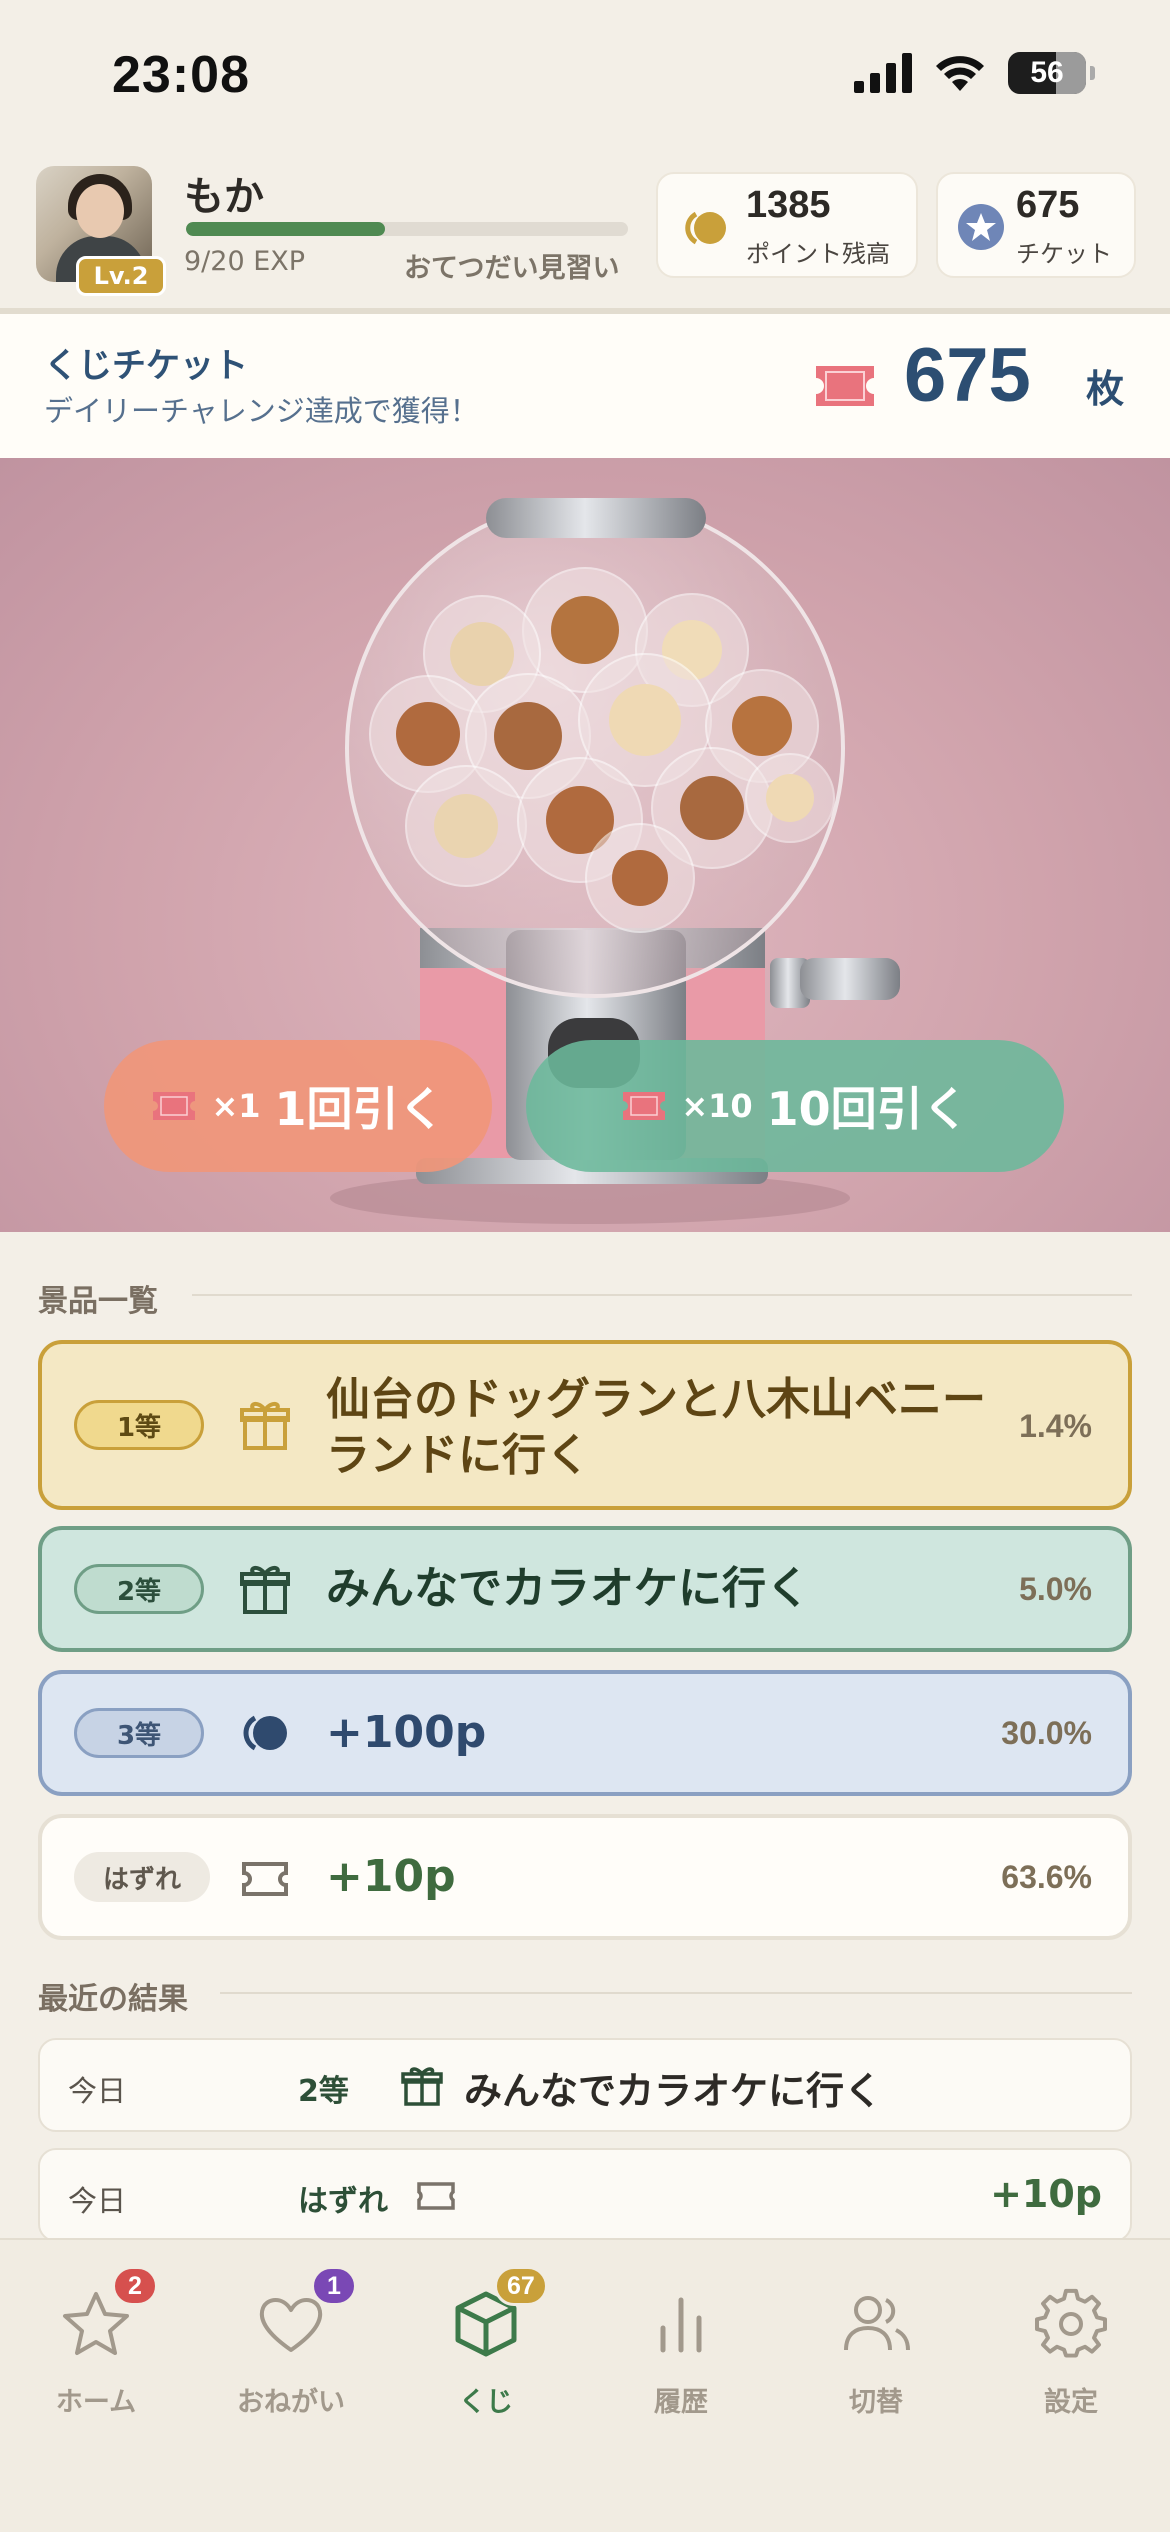 This screenshot has height=2532, width=1170. I want to click on tab-lottery: 67 くじ, so click(486, 2348).